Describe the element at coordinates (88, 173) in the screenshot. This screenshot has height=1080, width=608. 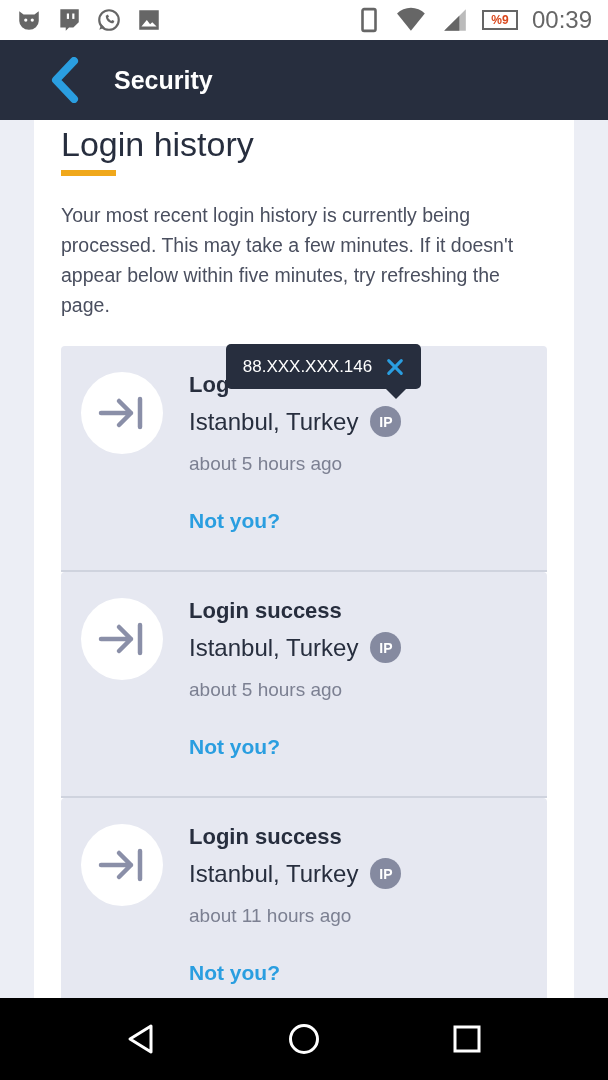
I see `accent-bar` at that location.